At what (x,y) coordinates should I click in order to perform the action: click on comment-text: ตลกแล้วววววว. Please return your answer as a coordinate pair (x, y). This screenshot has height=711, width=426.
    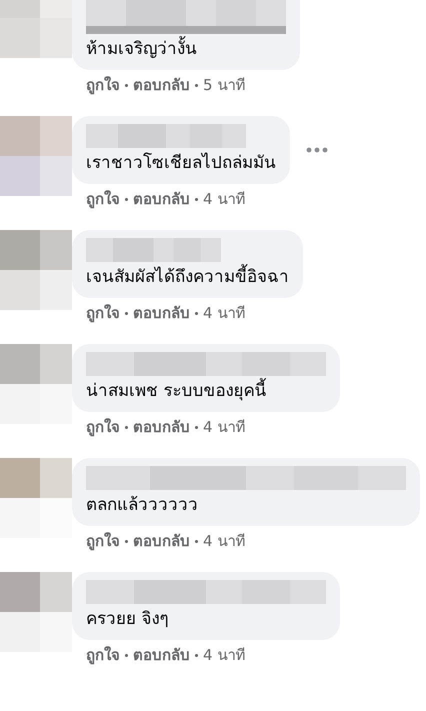
    Looking at the image, I should click on (142, 505).